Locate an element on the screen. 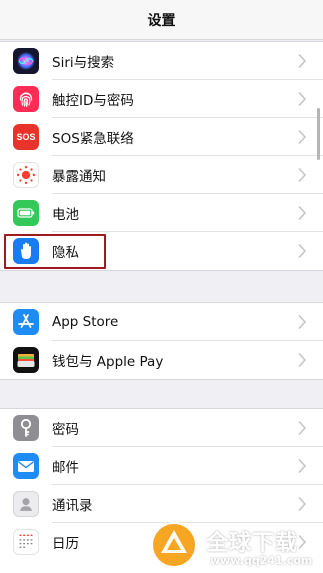  settings-row-touch-id: 触控ID与密码 is located at coordinates (161, 99).